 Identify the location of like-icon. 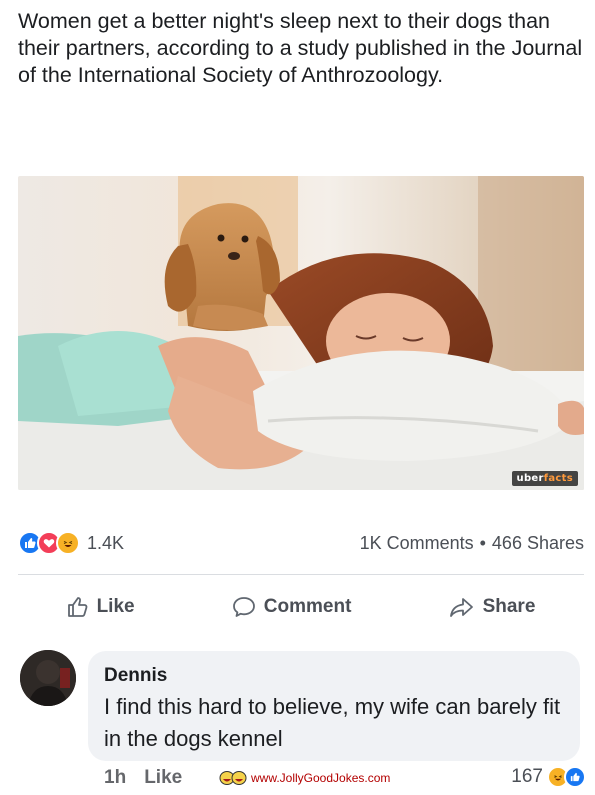
(575, 777).